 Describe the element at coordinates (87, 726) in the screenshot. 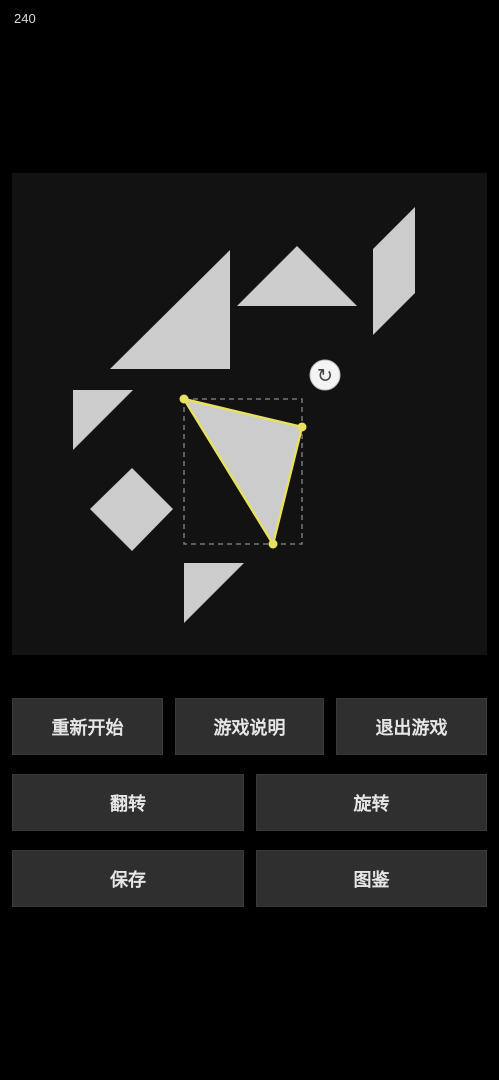

I see `restart-button: 重新开始` at that location.